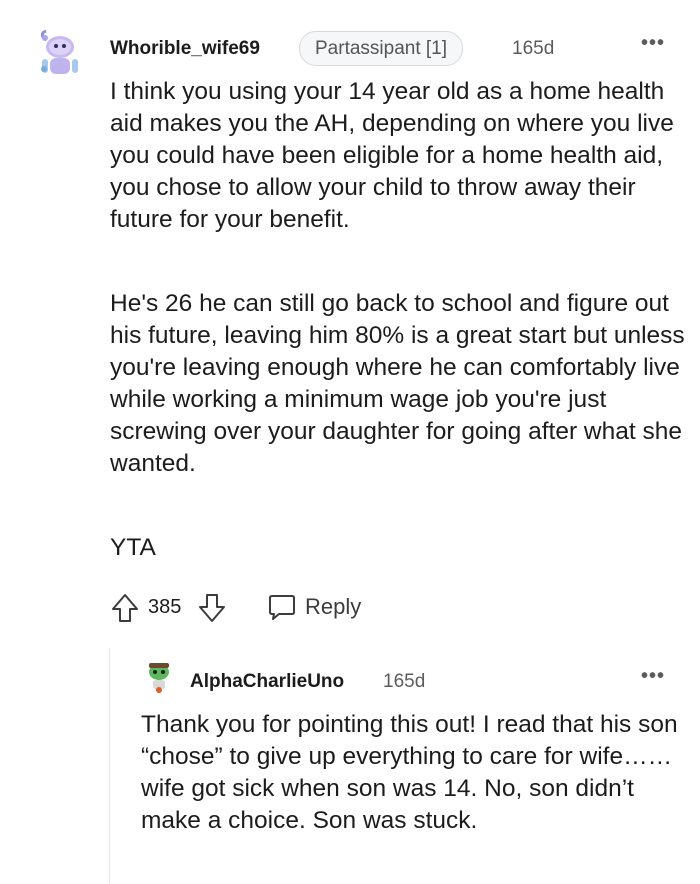 The image size is (700, 884). What do you see at coordinates (109, 766) in the screenshot?
I see `thread-line` at bounding box center [109, 766].